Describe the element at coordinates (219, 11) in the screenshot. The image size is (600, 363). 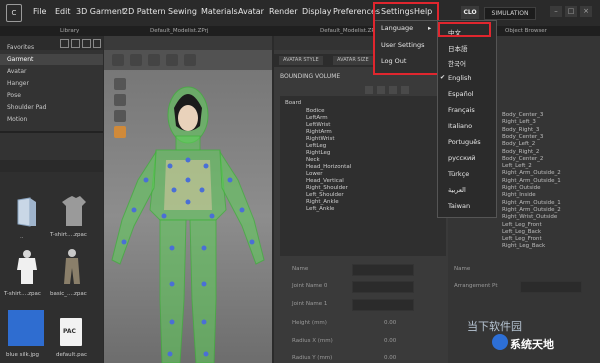
I see `menu-materials: Materials` at that location.